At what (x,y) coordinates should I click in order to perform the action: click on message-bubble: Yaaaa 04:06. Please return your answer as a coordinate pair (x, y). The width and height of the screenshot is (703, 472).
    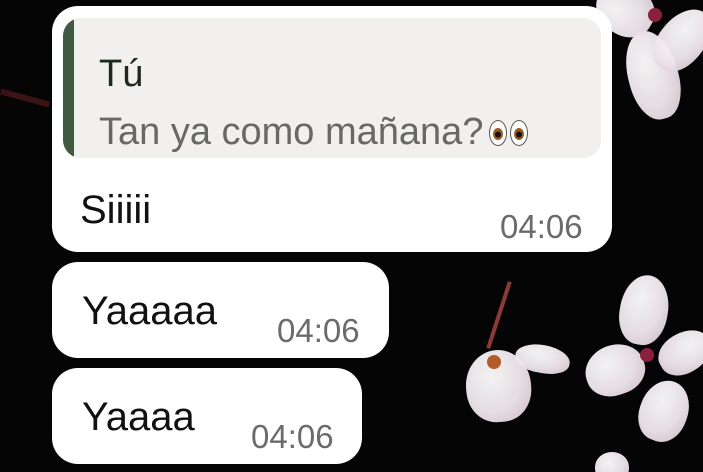
    Looking at the image, I should click on (207, 416).